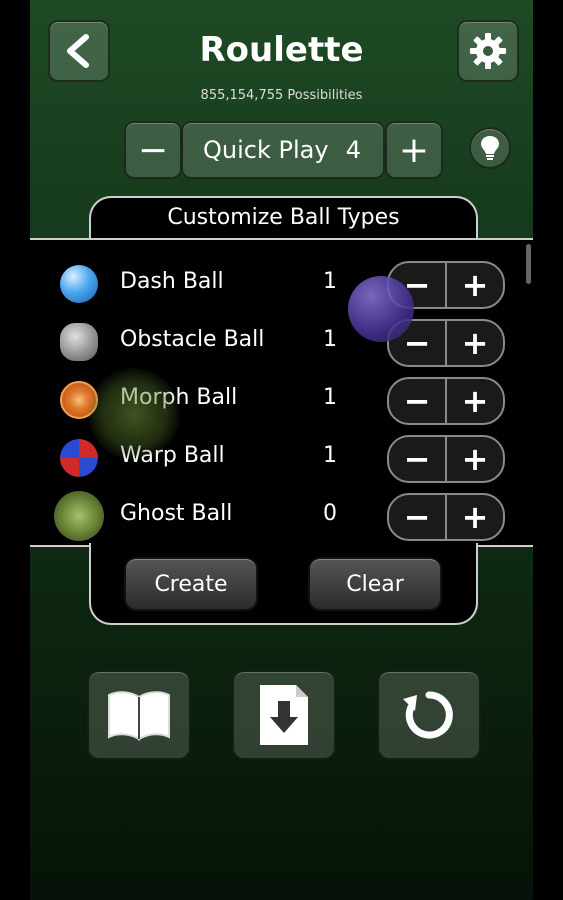  Describe the element at coordinates (176, 513) in the screenshot. I see `ball-name: Ghost Ball` at that location.